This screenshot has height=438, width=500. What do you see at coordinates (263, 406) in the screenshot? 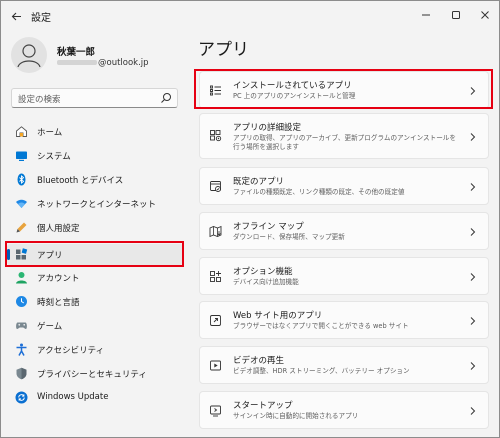
I see `card-title: スタートアップ` at bounding box center [263, 406].